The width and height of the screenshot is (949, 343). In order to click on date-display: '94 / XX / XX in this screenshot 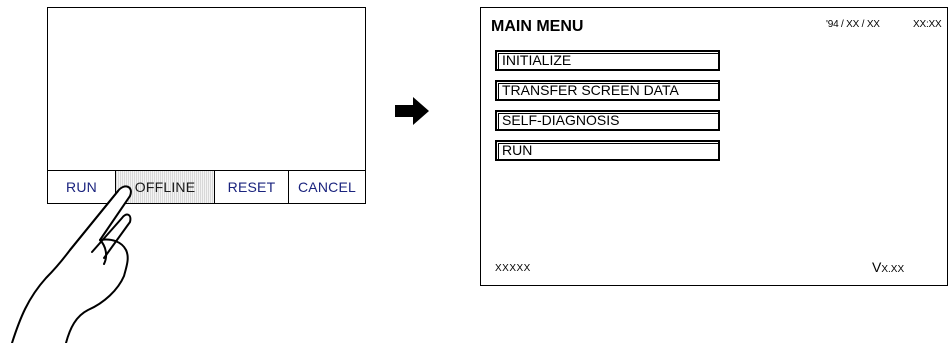, I will do `click(853, 24)`.